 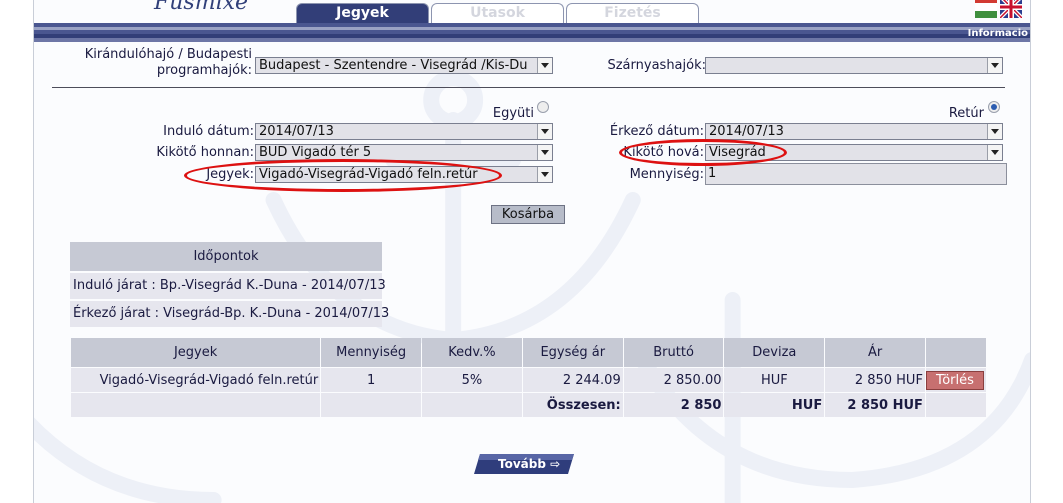 I want to click on return-radio, so click(x=994, y=107).